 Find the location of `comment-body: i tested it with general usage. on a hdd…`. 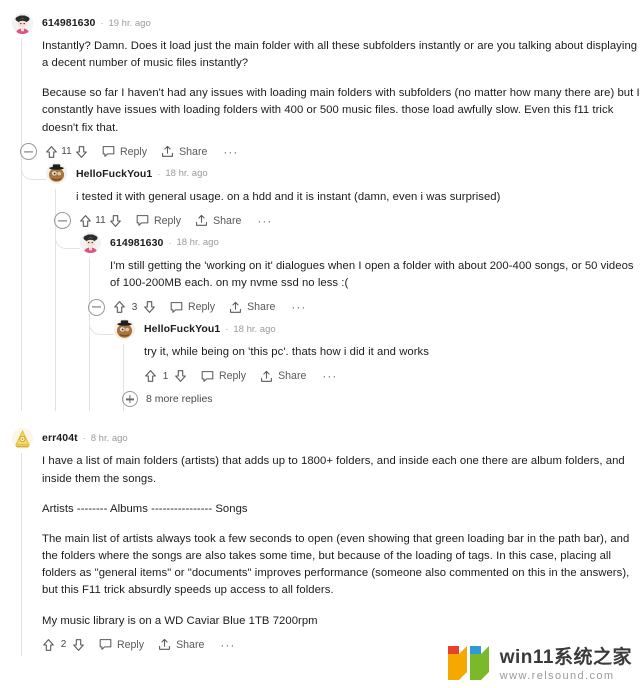

comment-body: i tested it with general usage. on a hdd… is located at coordinates (358, 195).